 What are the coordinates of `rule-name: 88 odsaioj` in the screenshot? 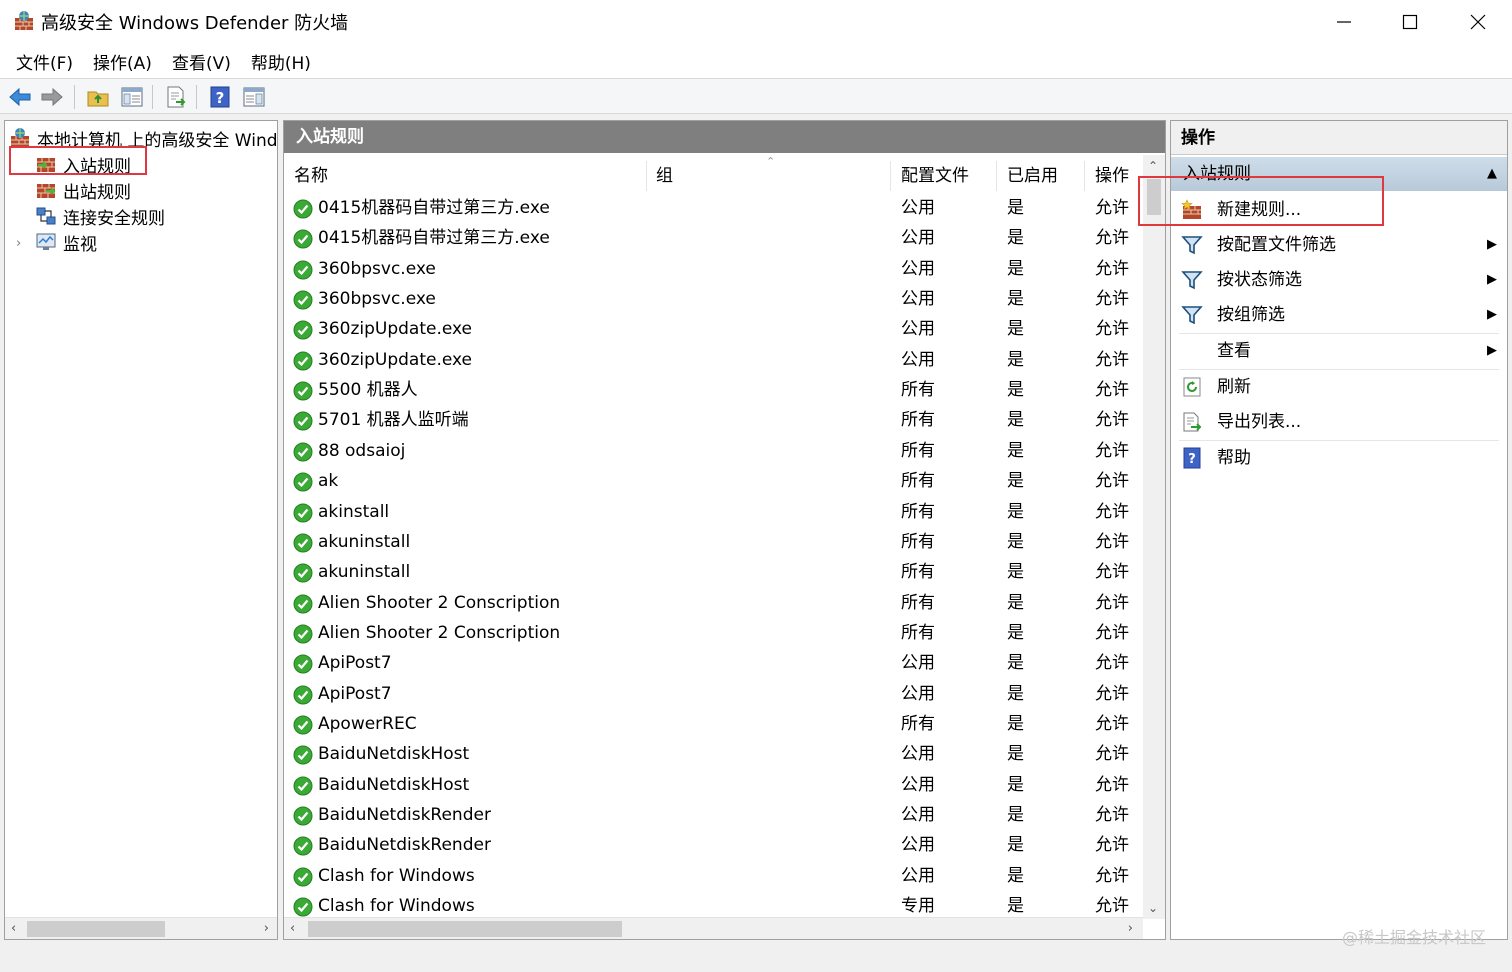 It's located at (362, 450).